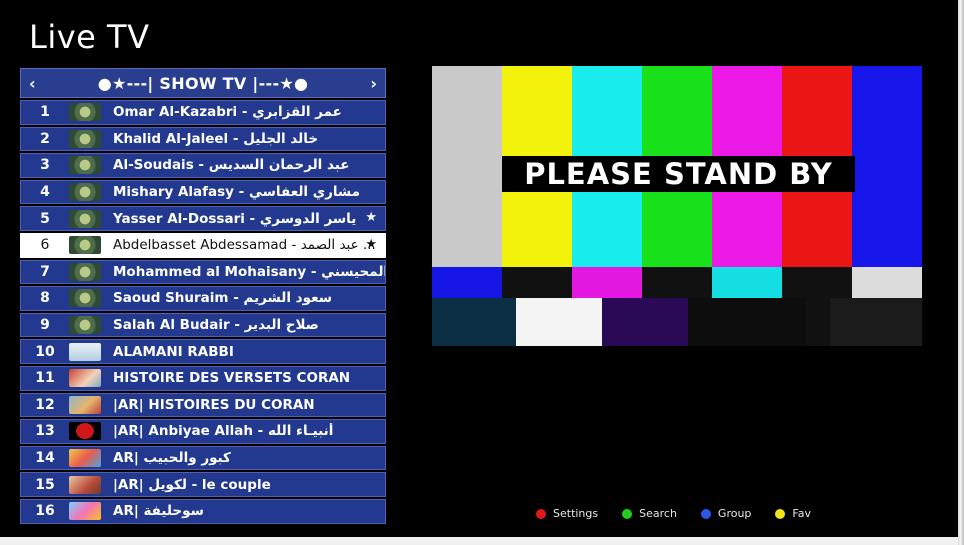  What do you see at coordinates (85, 351) in the screenshot?
I see `alamani-logo` at bounding box center [85, 351].